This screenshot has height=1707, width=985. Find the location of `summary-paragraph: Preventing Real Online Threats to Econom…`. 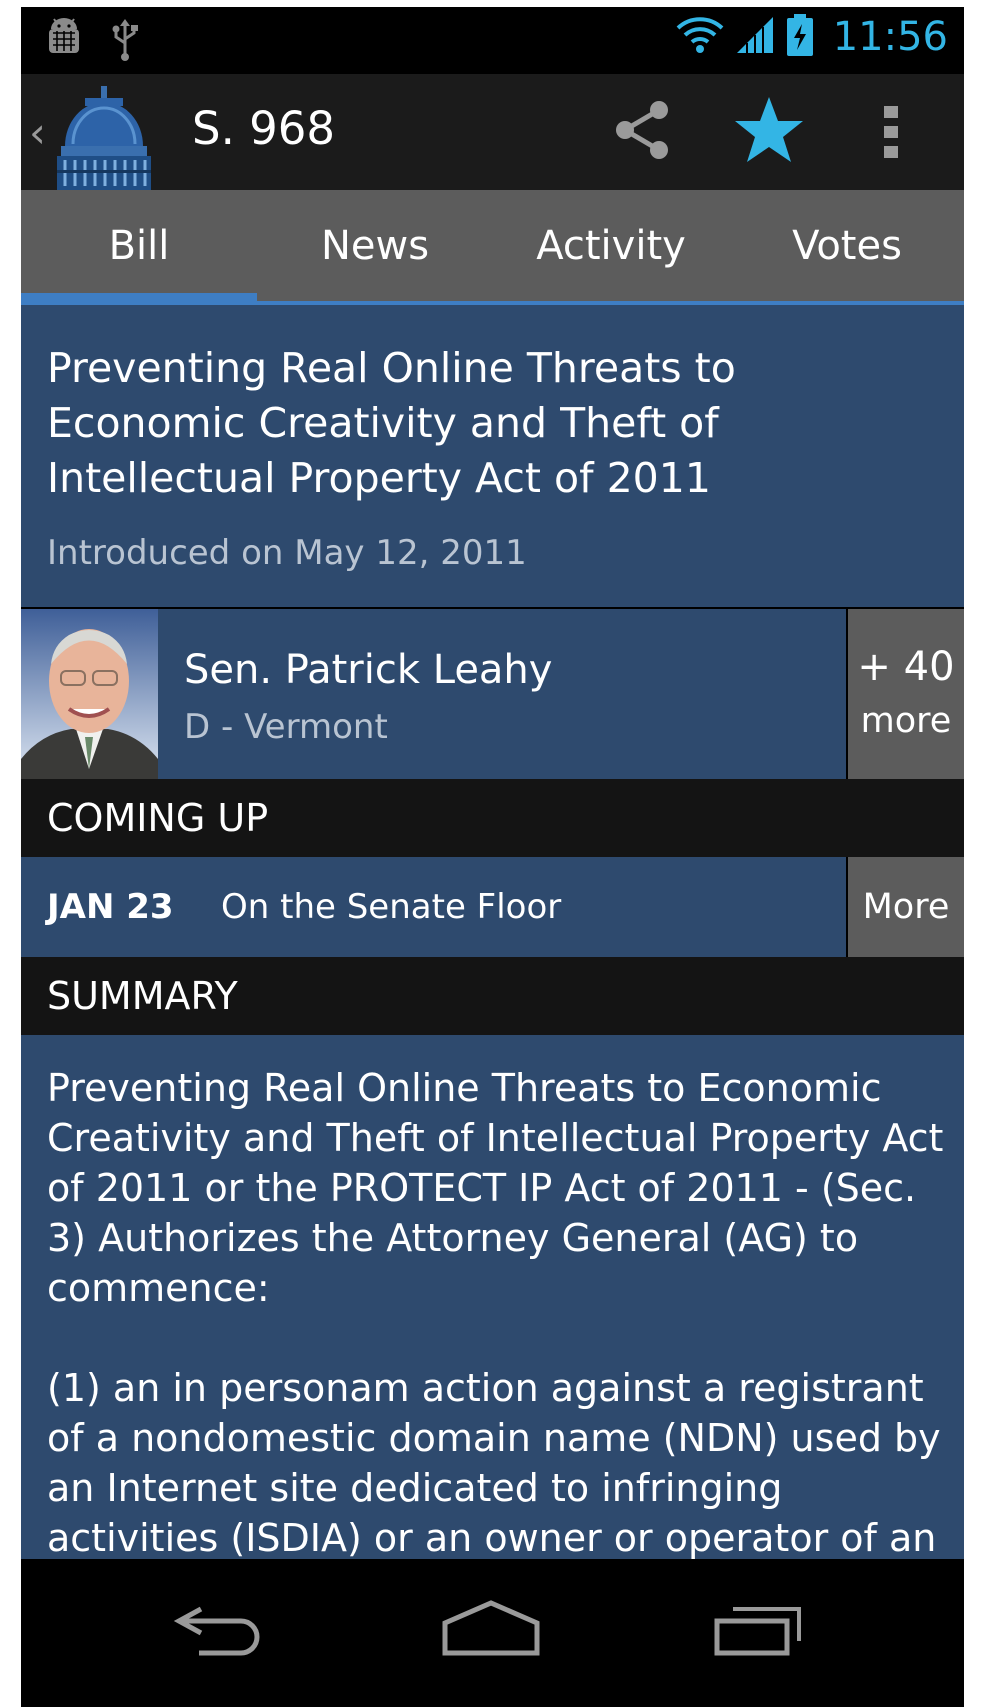

summary-paragraph: Preventing Real Online Threats to Econom… is located at coordinates (495, 1188).